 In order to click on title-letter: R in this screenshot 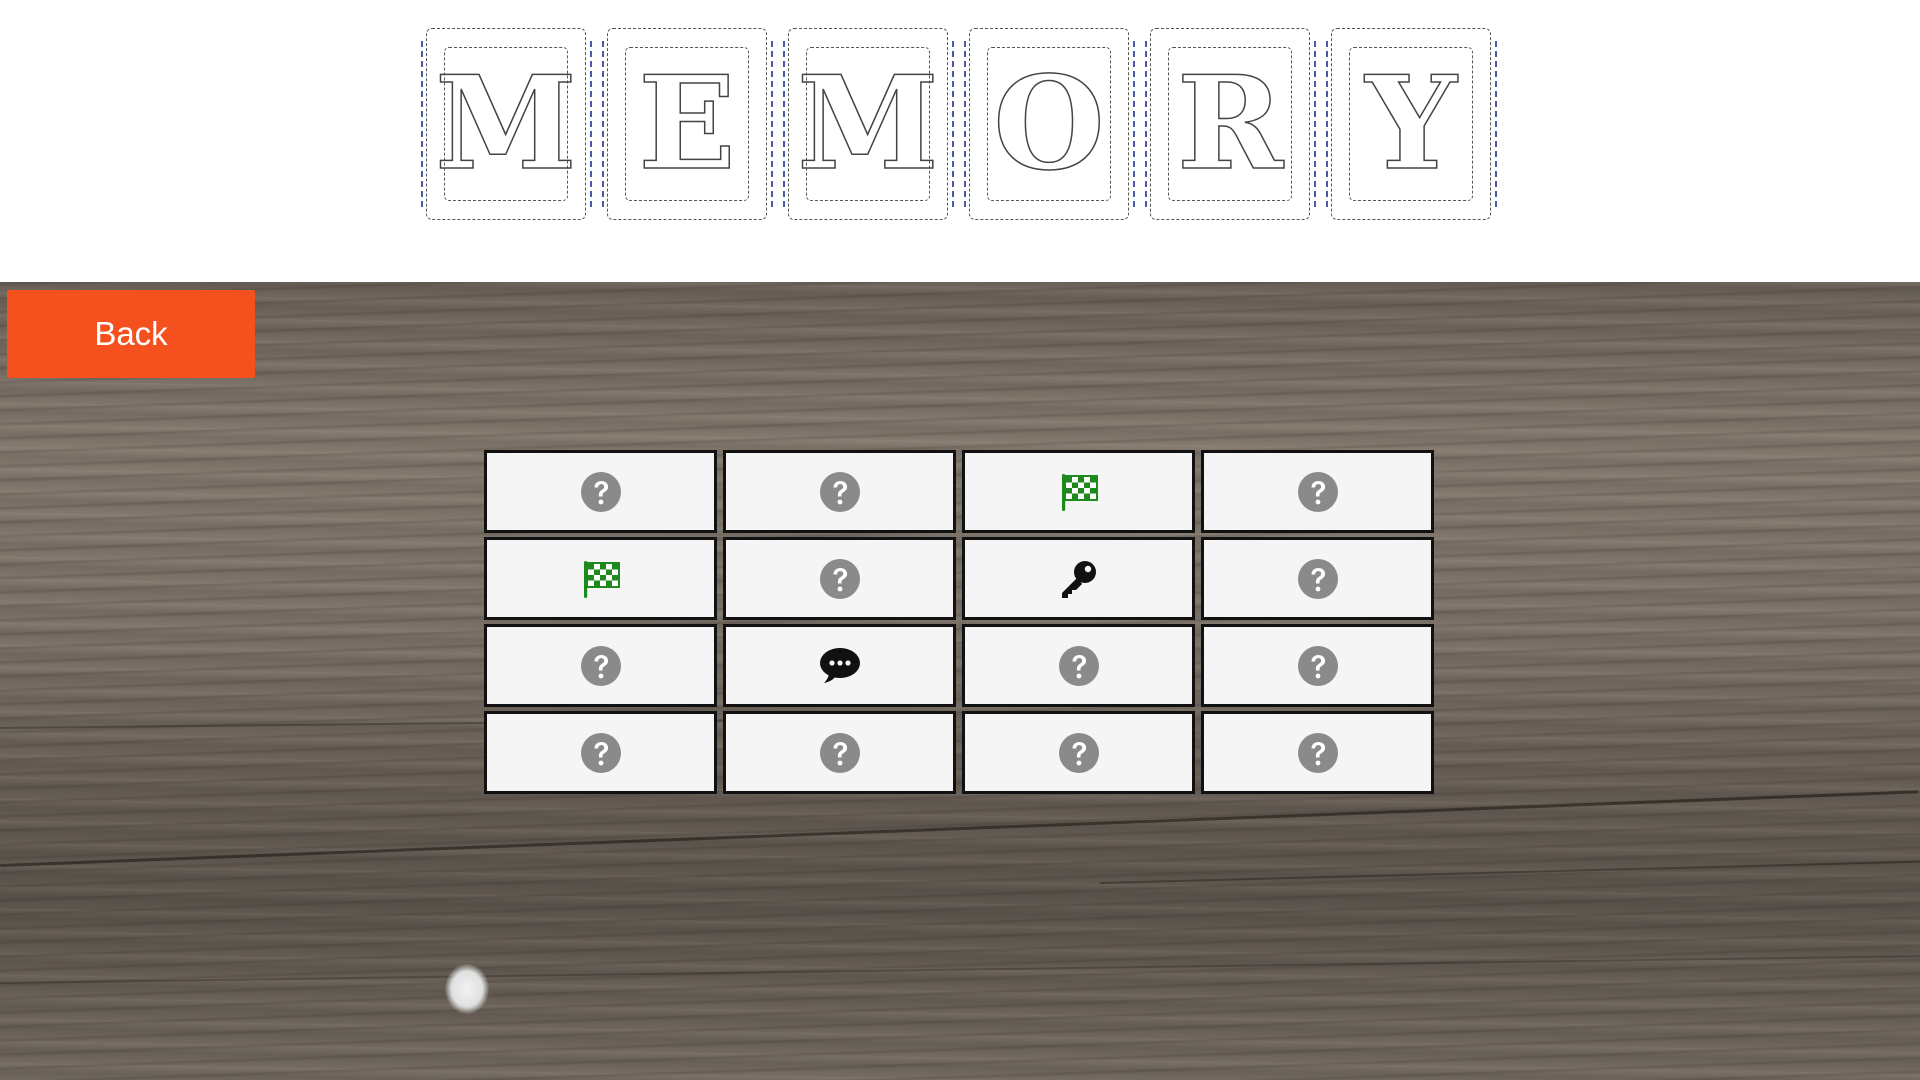, I will do `click(1230, 124)`.